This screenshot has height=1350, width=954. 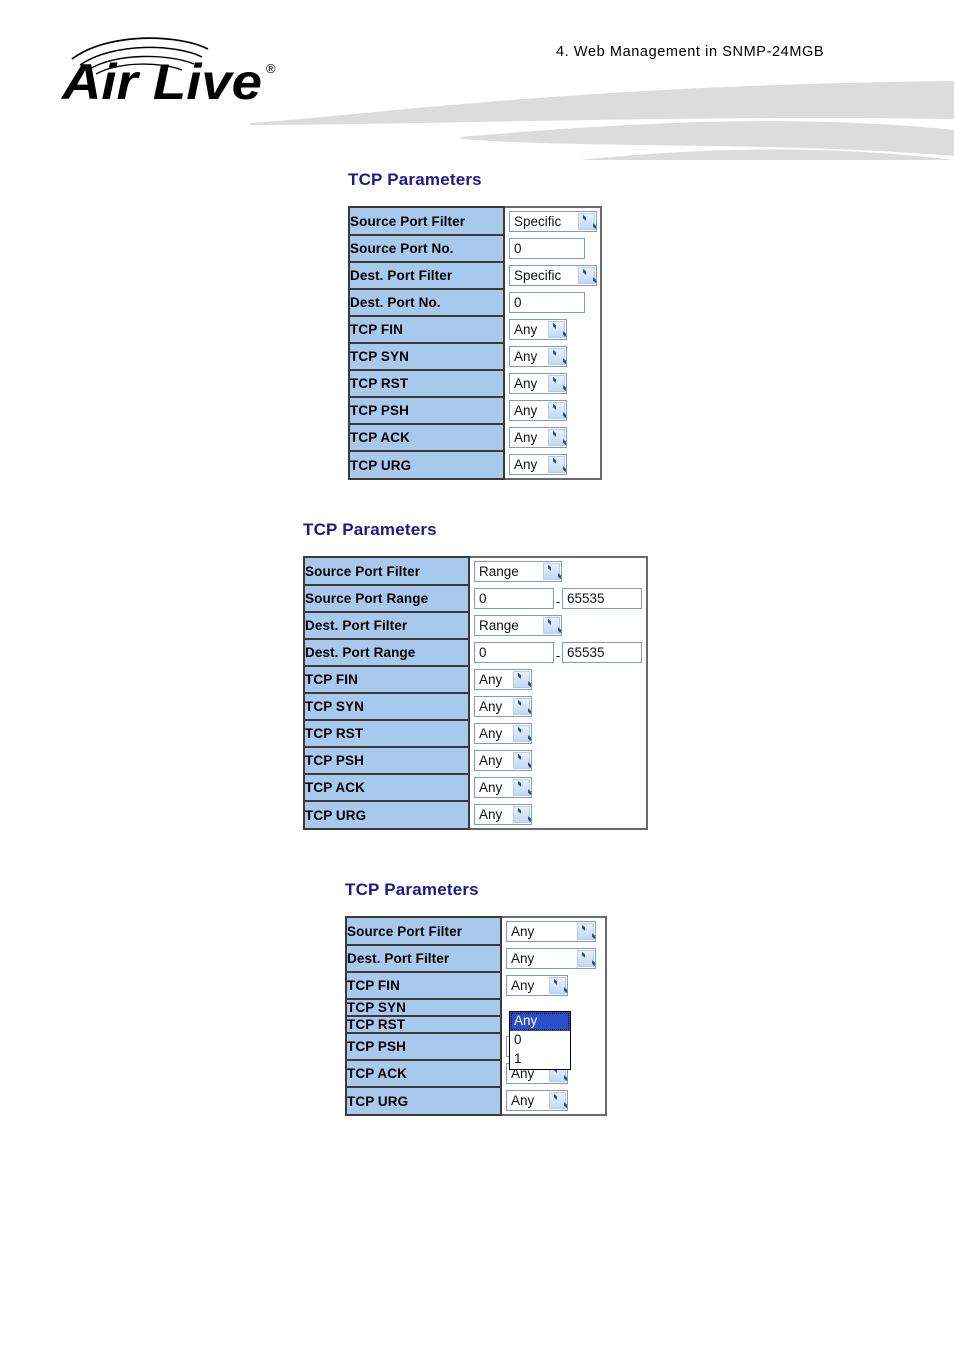 I want to click on source-port-filter-select: Specific, so click(x=553, y=221).